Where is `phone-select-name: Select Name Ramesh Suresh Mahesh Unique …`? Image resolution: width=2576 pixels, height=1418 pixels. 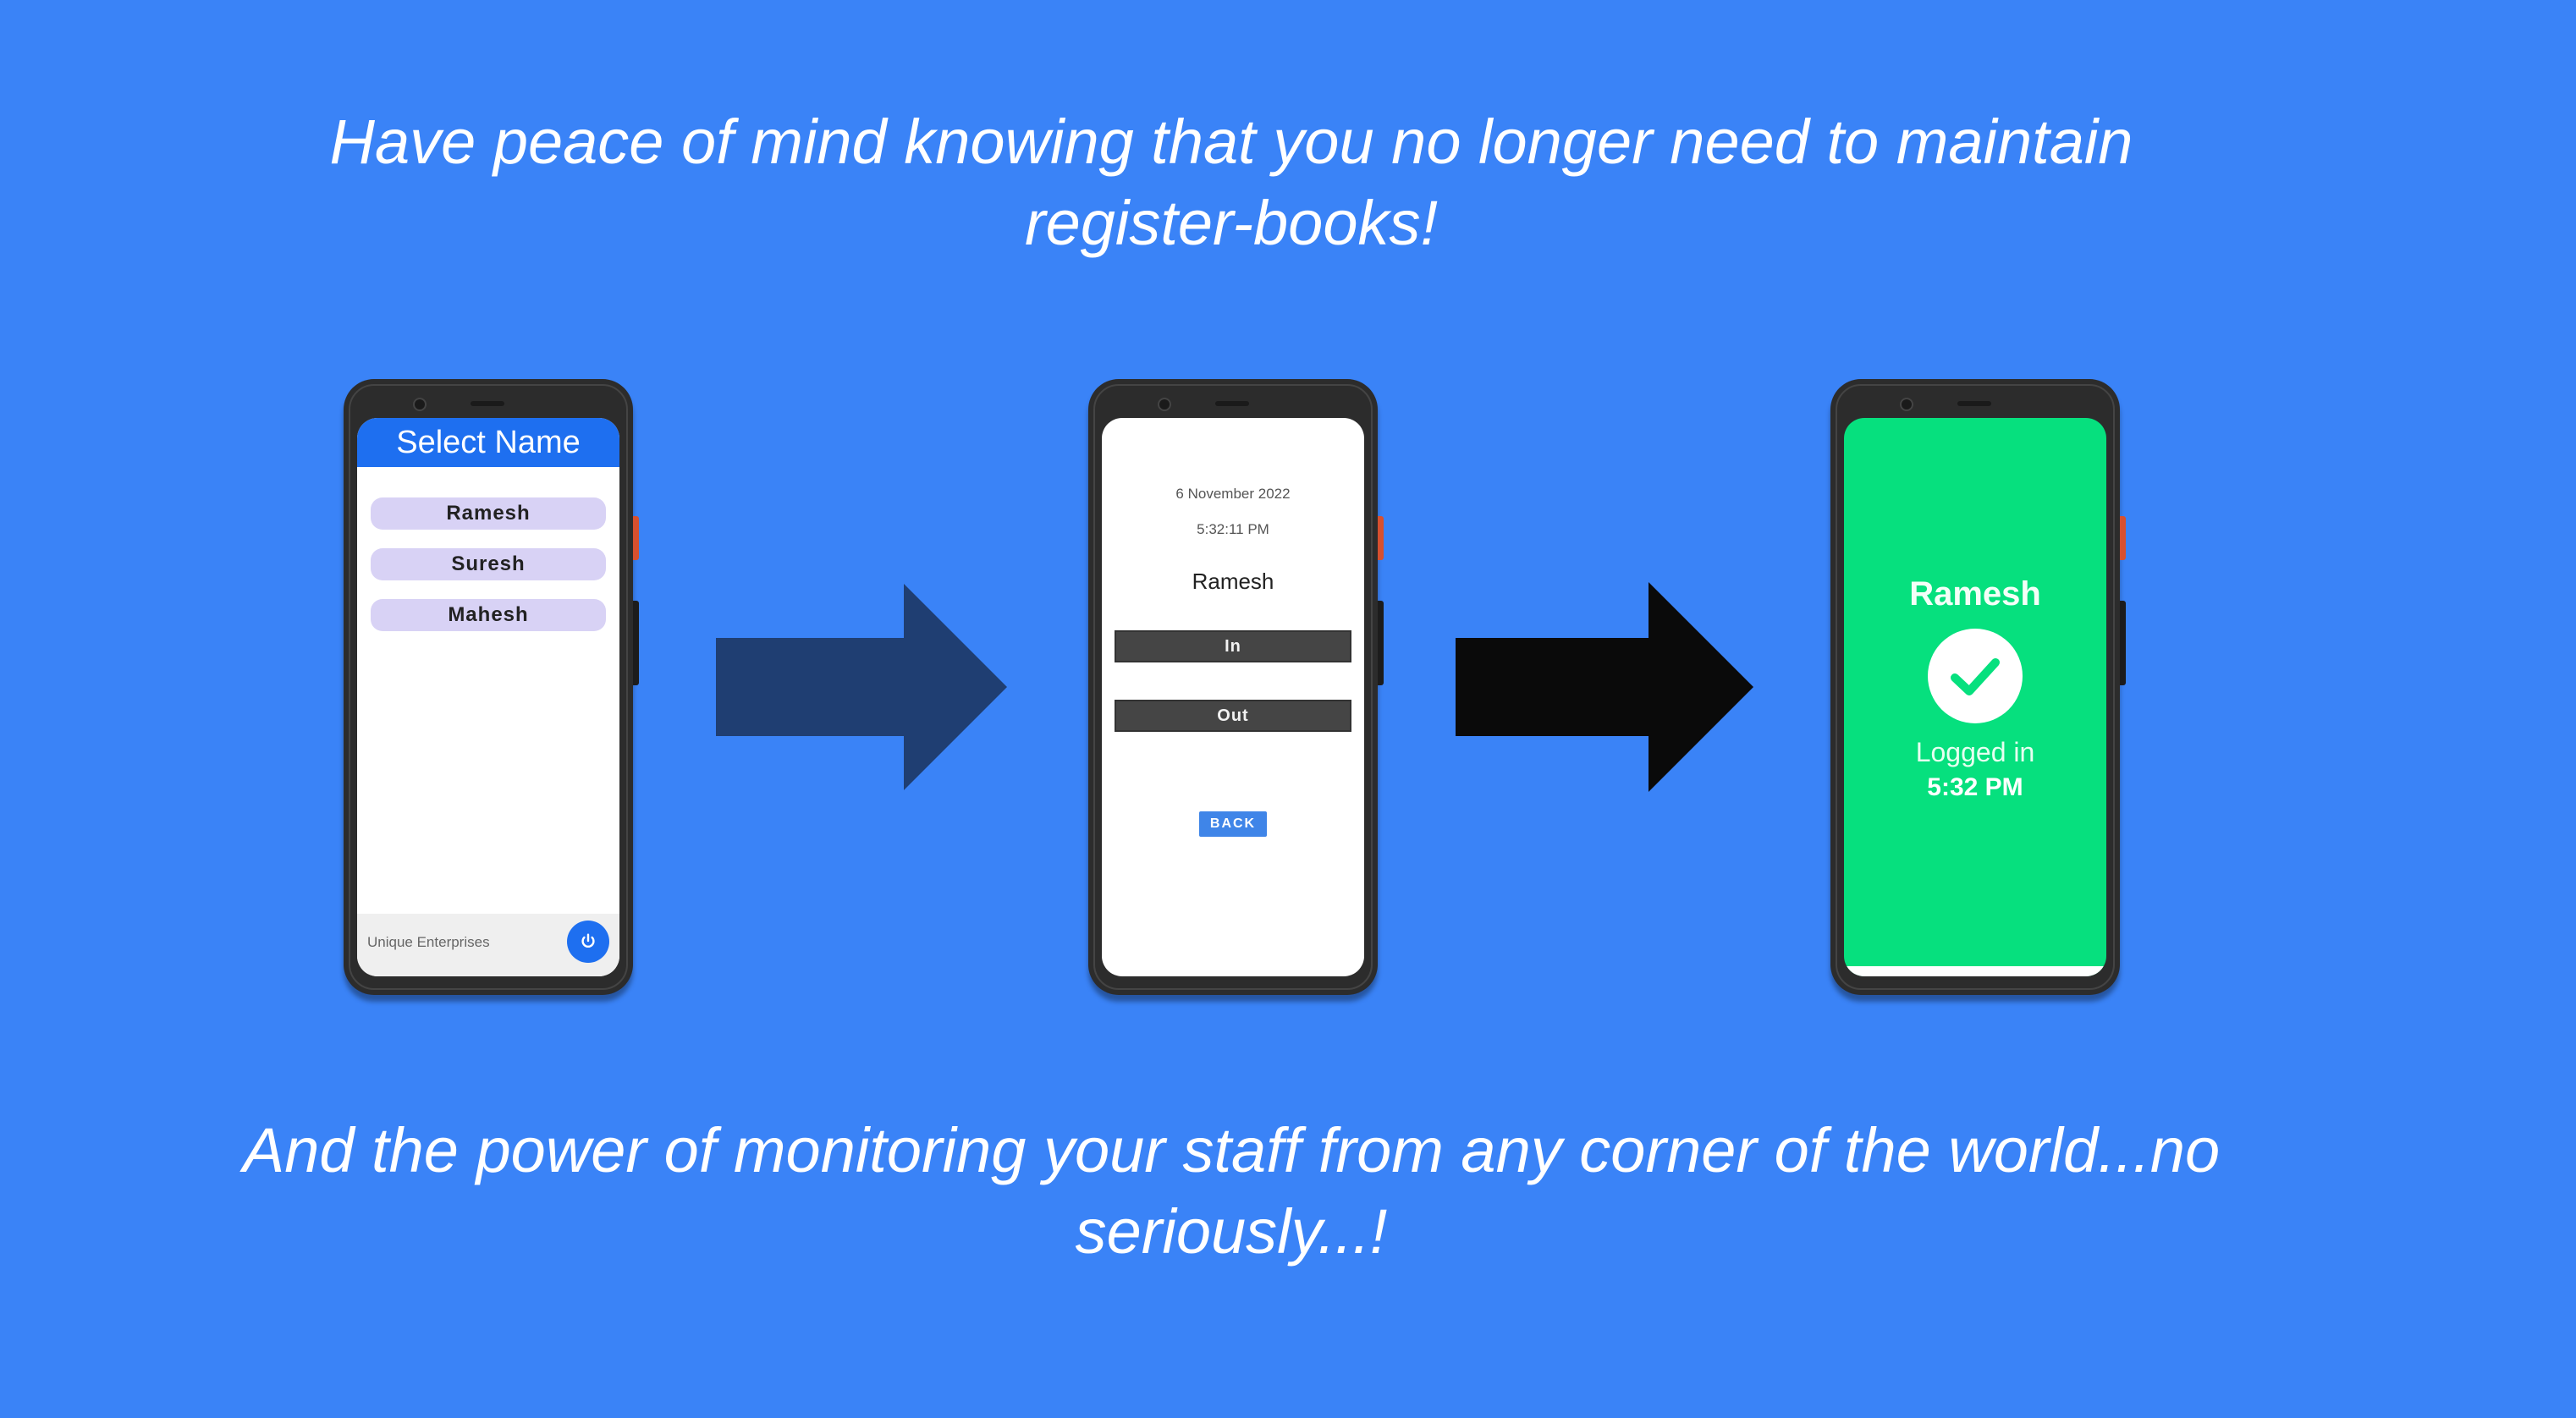
phone-select-name: Select Name Ramesh Suresh Mahesh Unique … is located at coordinates (491, 687).